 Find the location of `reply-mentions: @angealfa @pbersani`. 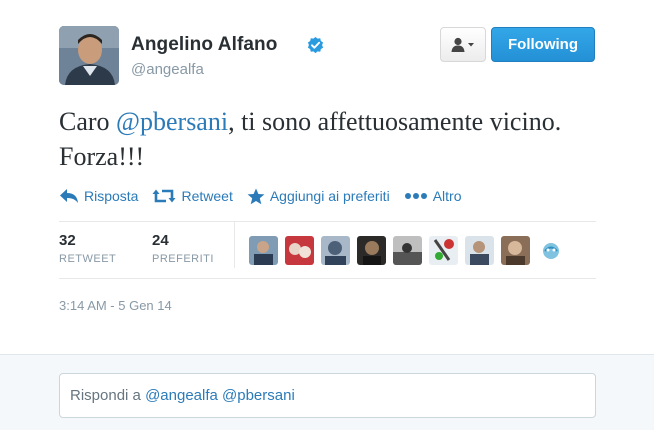

reply-mentions: @angealfa @pbersani is located at coordinates (220, 395).